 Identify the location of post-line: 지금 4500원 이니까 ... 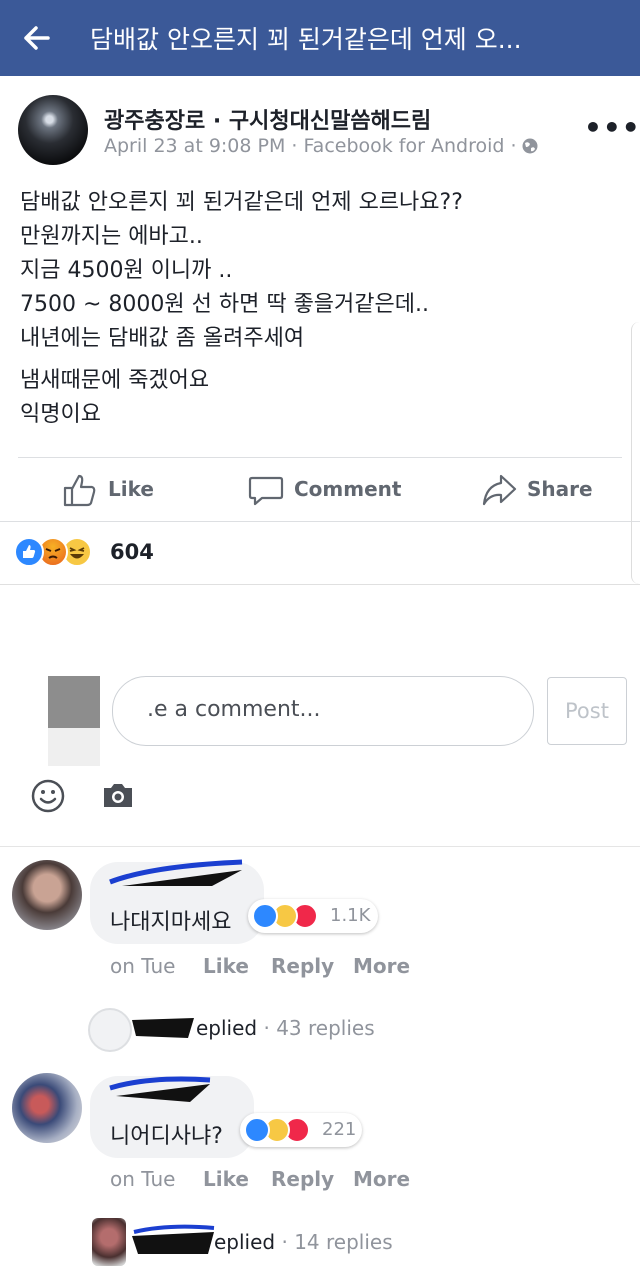
(126, 270).